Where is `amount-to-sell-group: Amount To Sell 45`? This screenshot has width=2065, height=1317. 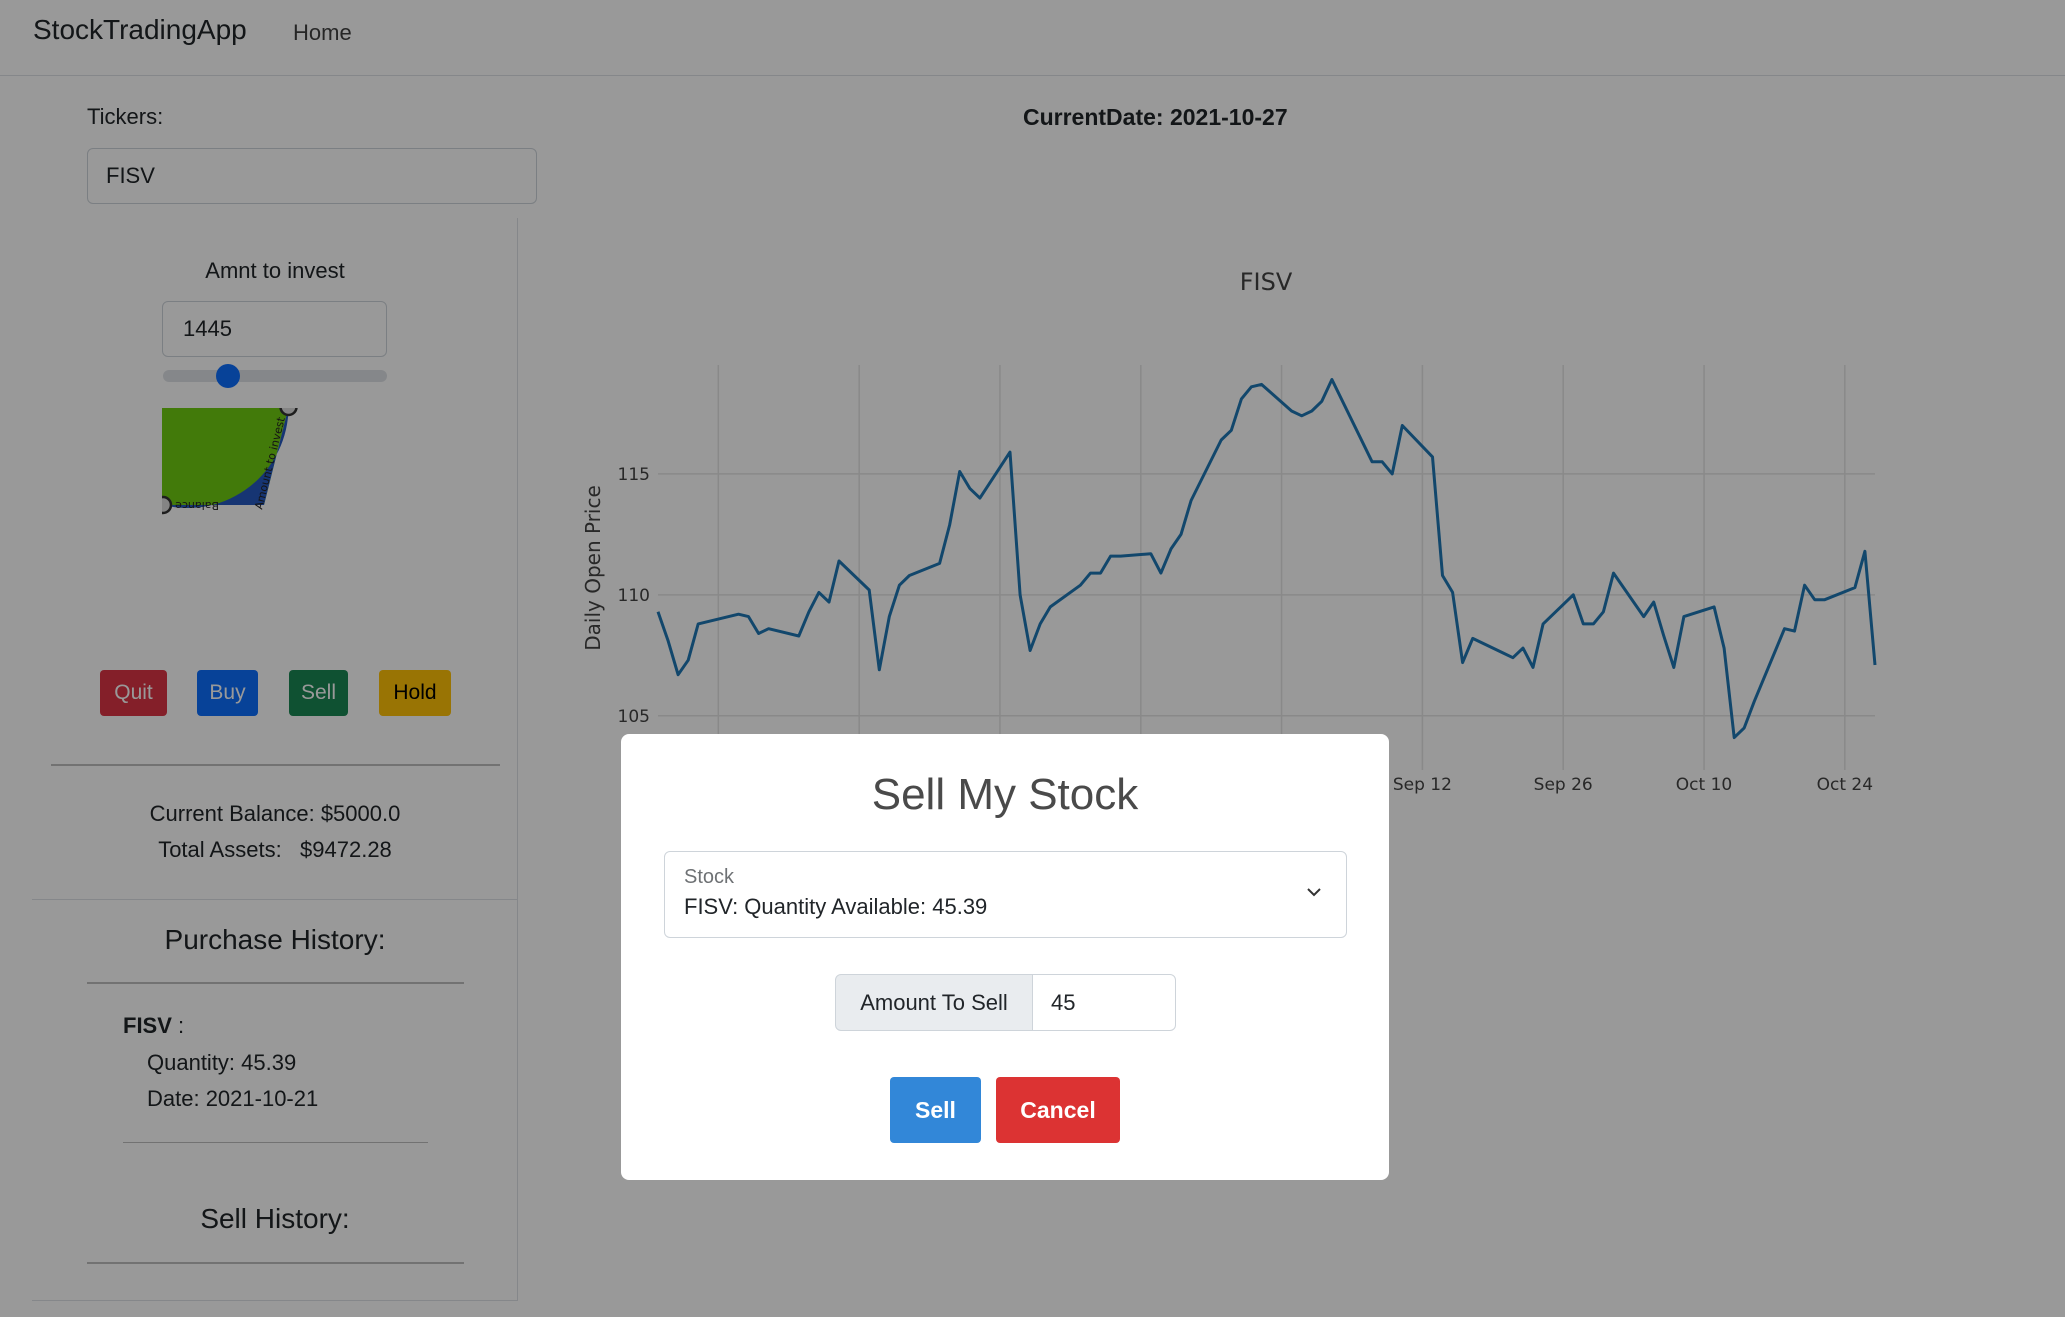
amount-to-sell-group: Amount To Sell 45 is located at coordinates (1005, 1002).